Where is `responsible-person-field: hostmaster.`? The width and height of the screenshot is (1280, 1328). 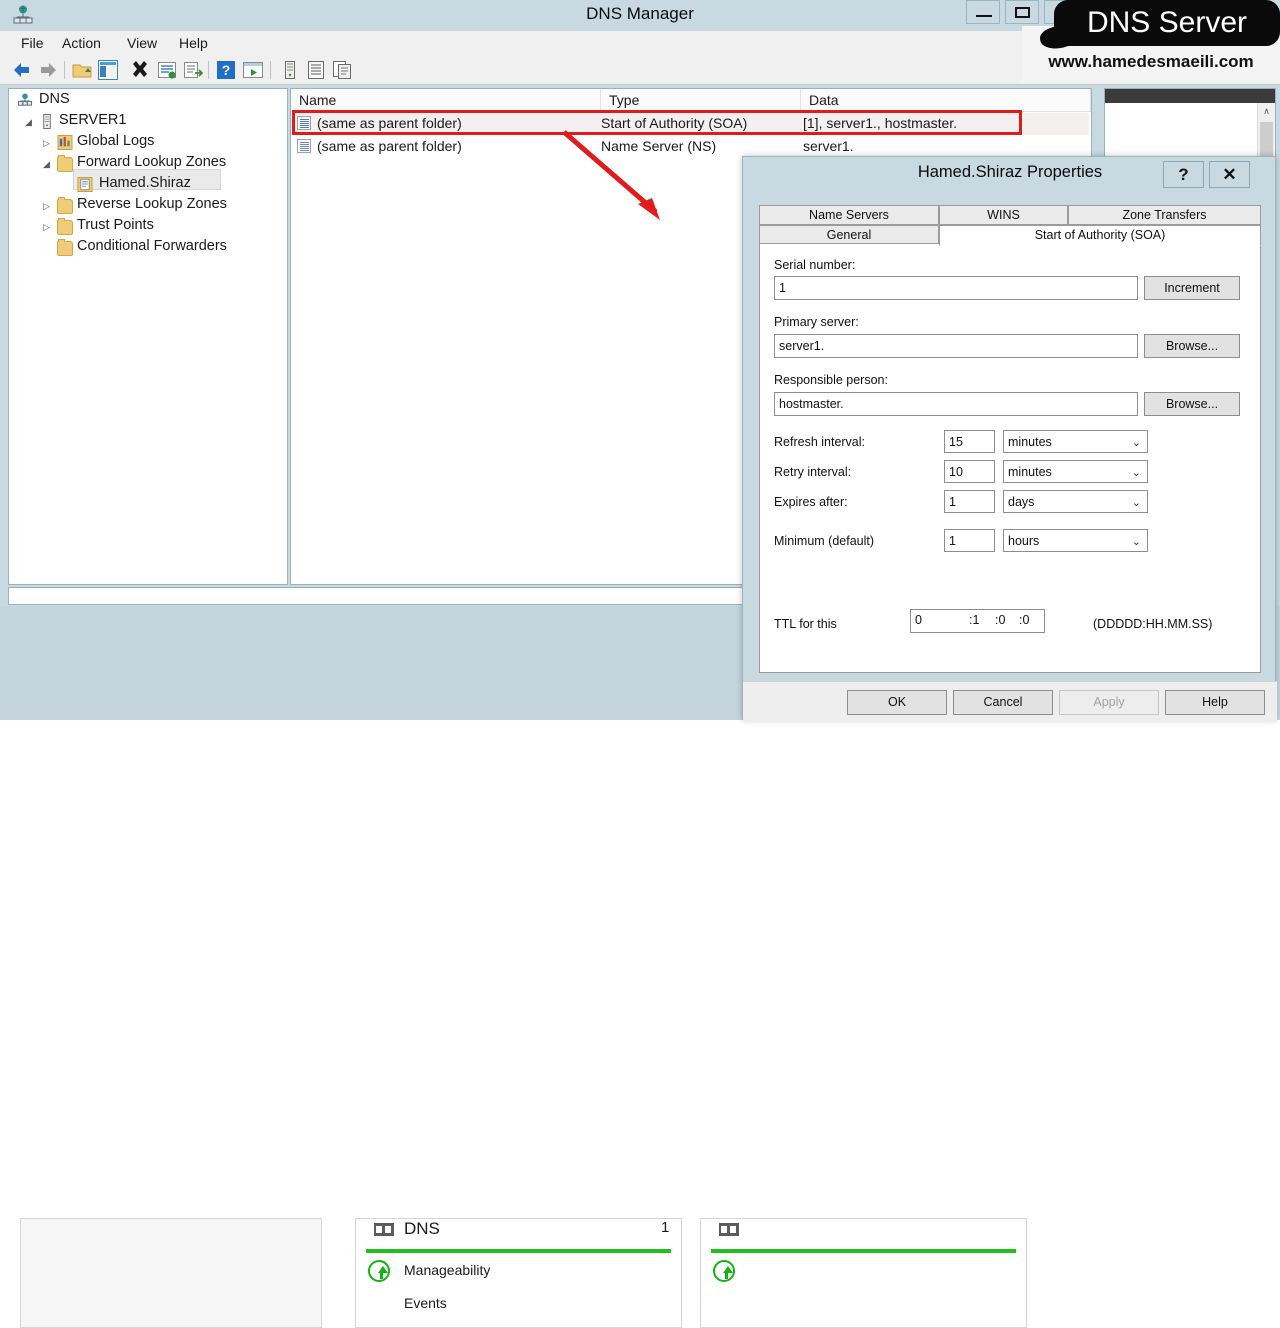
responsible-person-field: hostmaster. is located at coordinates (956, 404).